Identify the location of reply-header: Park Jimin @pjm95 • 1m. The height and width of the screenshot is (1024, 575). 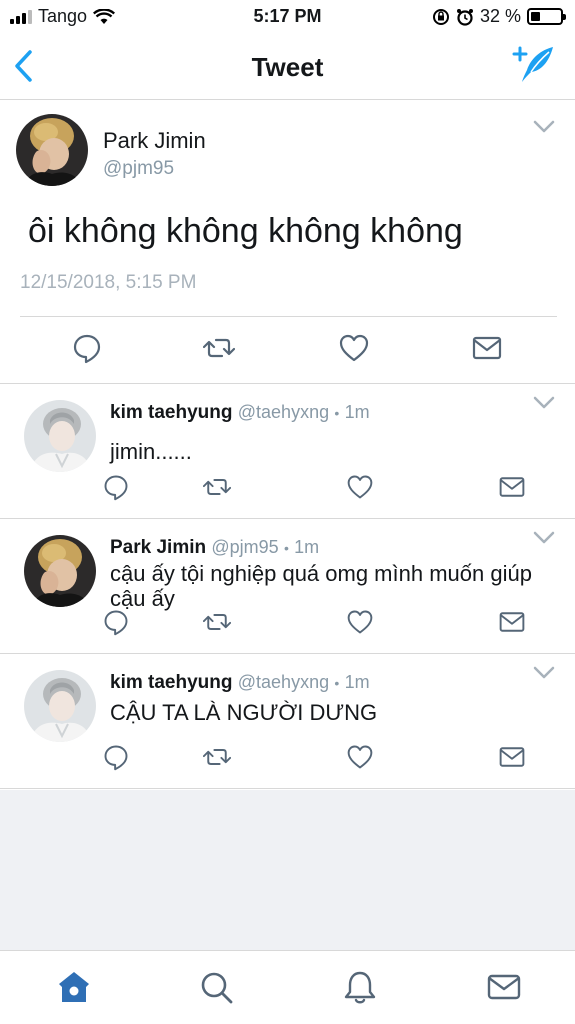
(214, 548).